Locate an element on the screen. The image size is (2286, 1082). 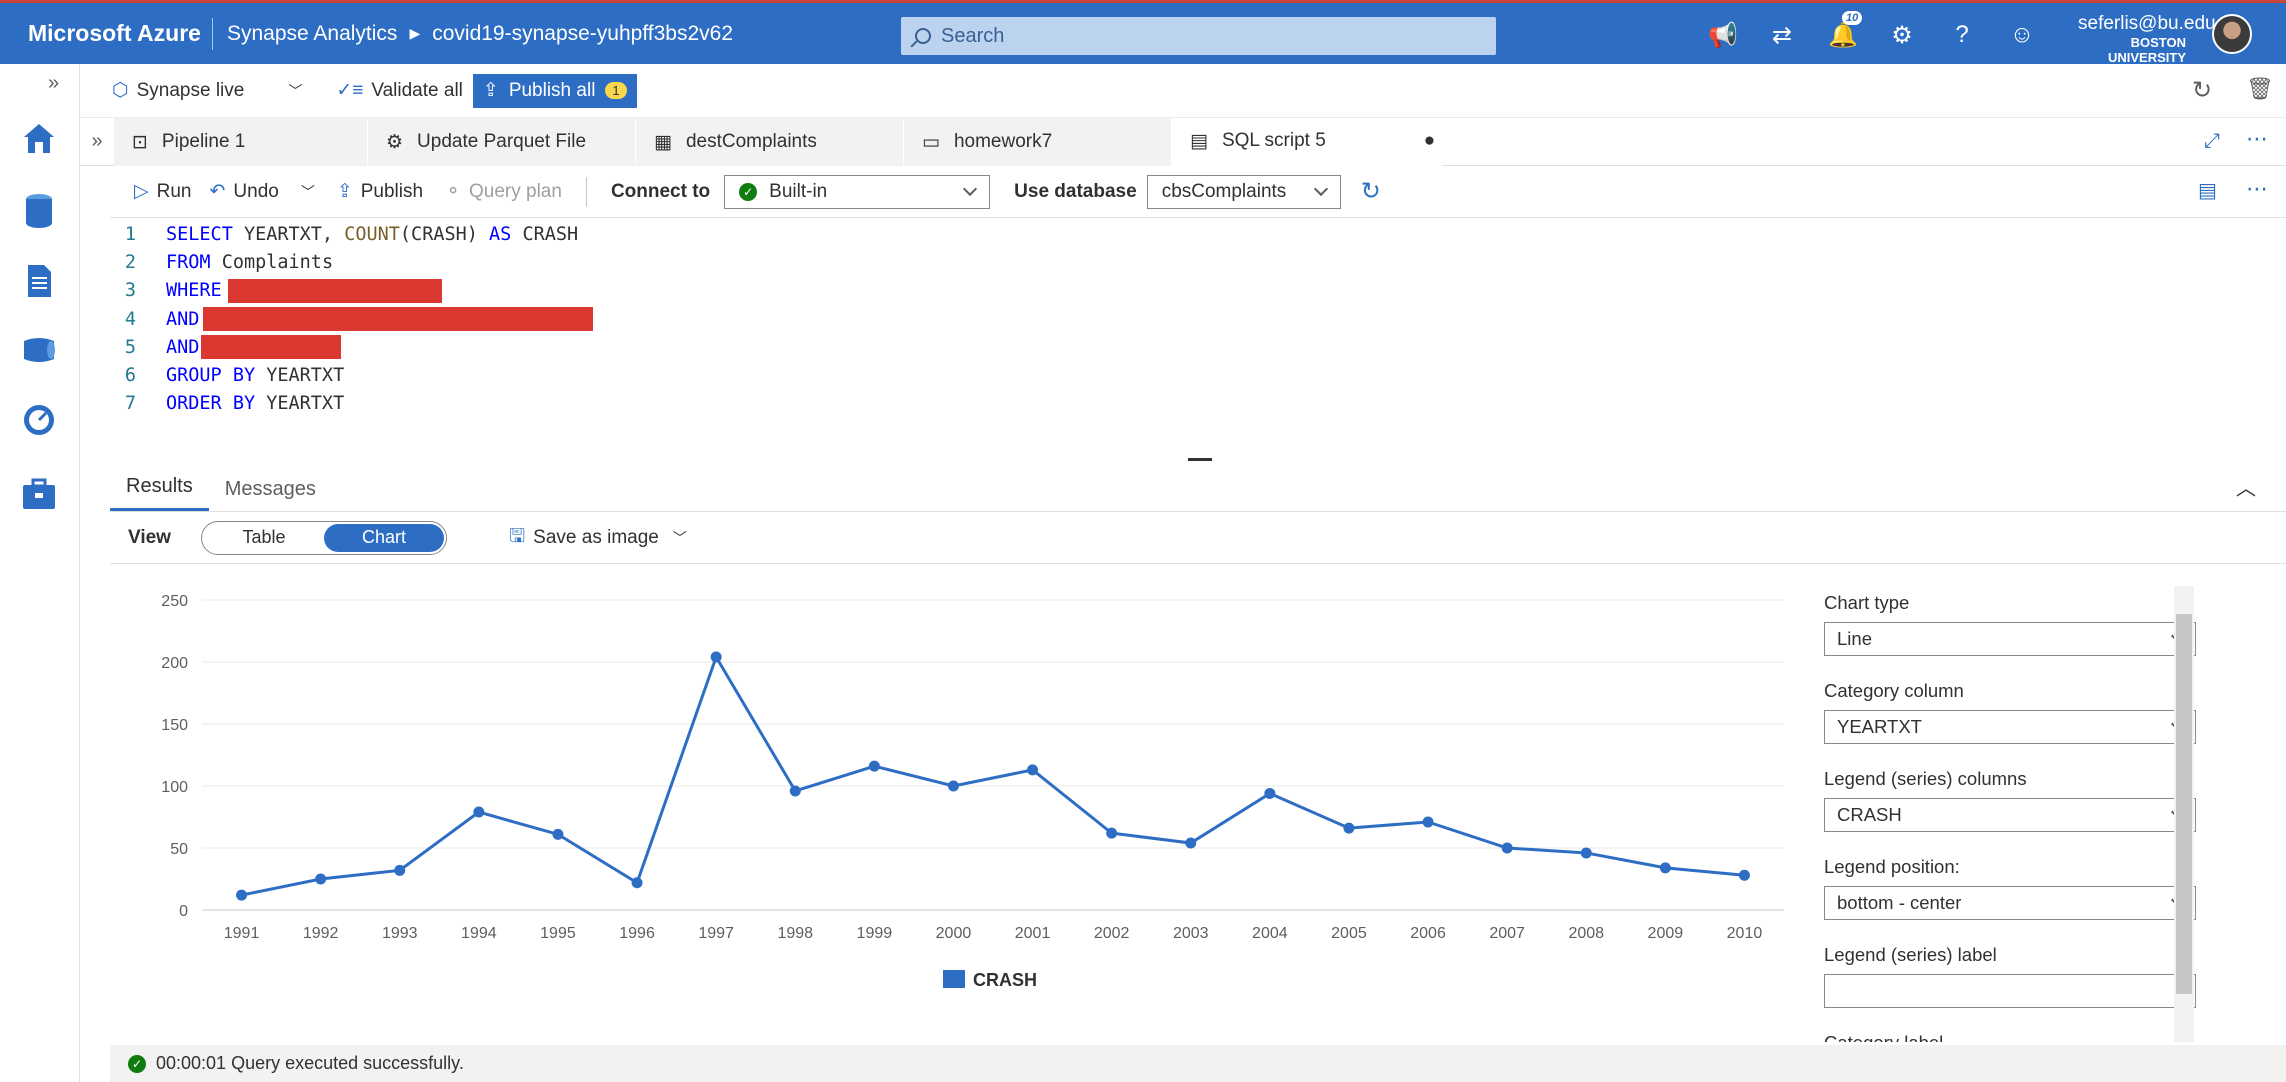
notification-icon: 🔔 10 is located at coordinates (1845, 30).